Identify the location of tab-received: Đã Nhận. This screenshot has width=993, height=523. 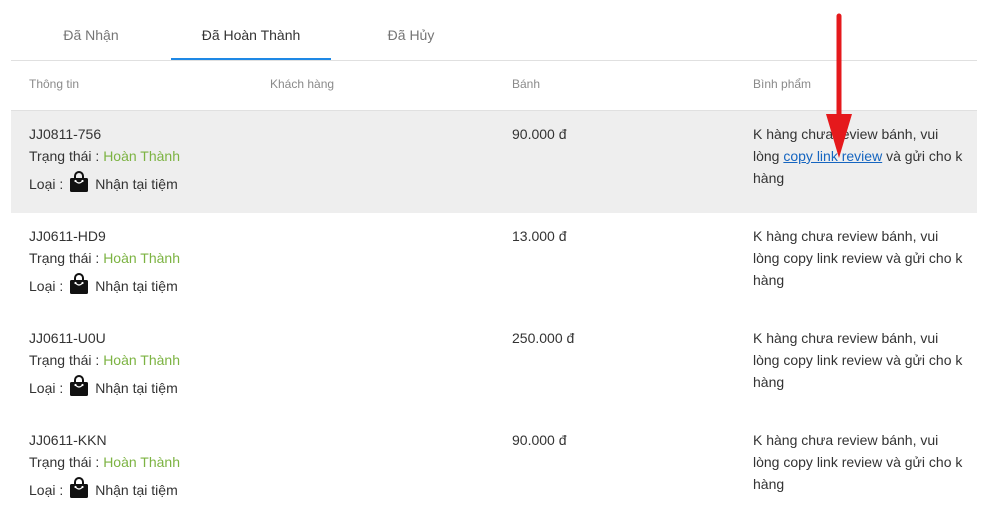
(91, 35).